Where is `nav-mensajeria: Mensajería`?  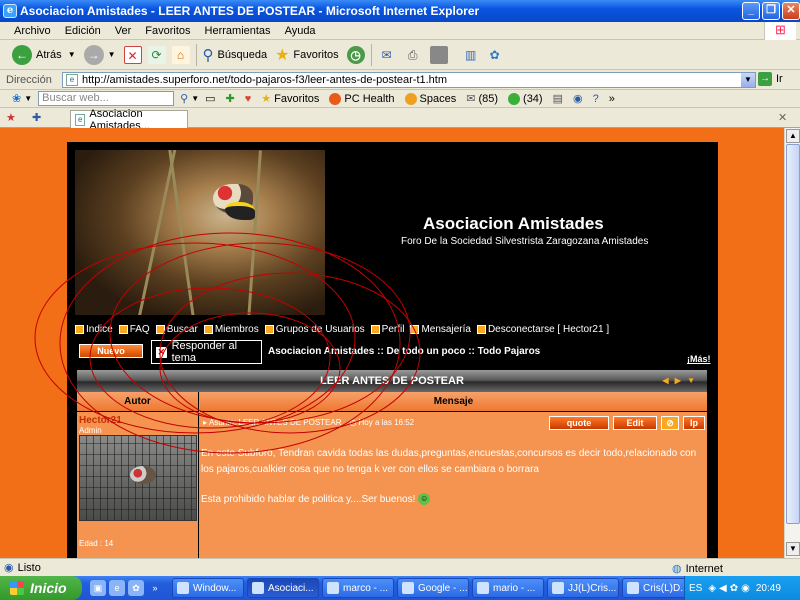 nav-mensajeria: Mensajería is located at coordinates (440, 329).